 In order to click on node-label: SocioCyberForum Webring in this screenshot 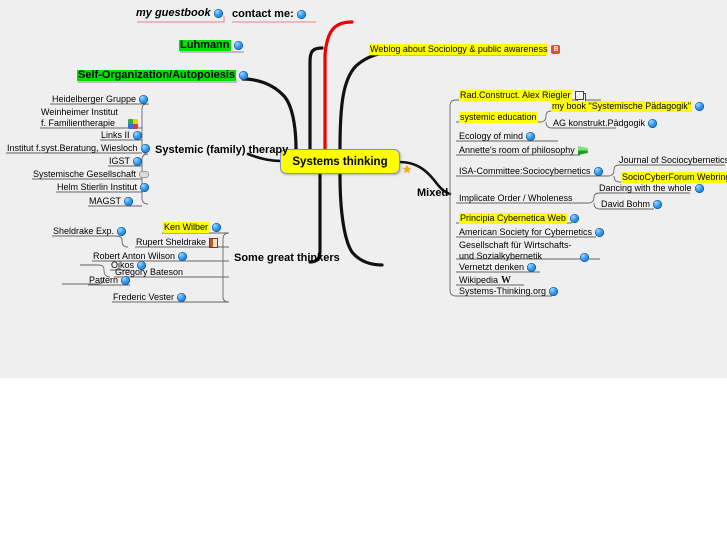, I will do `click(674, 177)`.